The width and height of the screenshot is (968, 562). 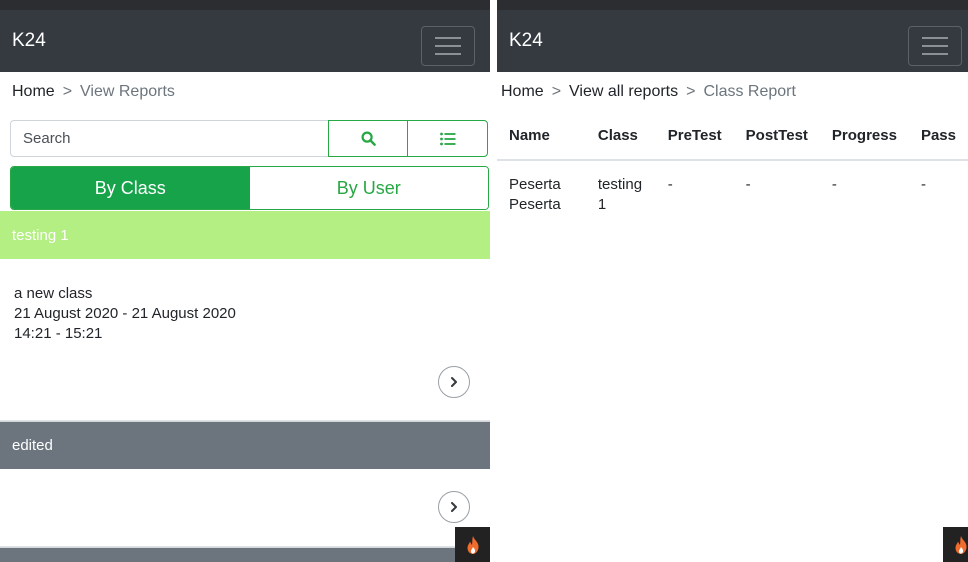 I want to click on breadcrumb-current: View Reports, so click(x=127, y=91).